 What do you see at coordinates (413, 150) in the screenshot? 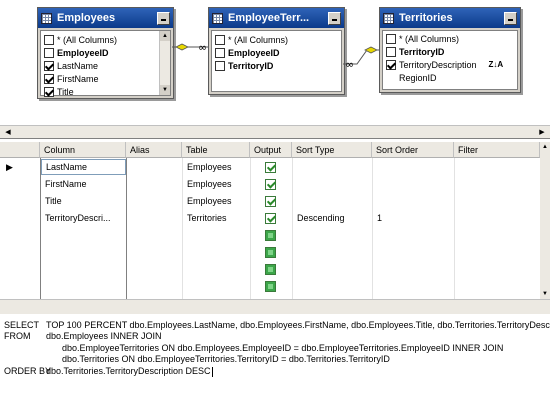
I see `header-sort-order: Sort Order` at bounding box center [413, 150].